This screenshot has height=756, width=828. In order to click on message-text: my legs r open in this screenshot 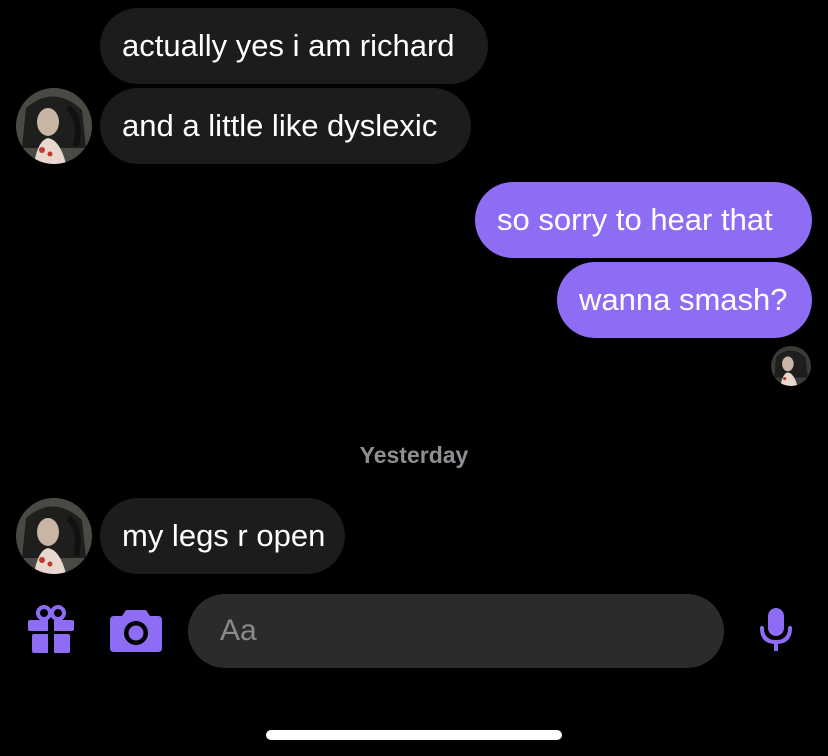, I will do `click(224, 535)`.